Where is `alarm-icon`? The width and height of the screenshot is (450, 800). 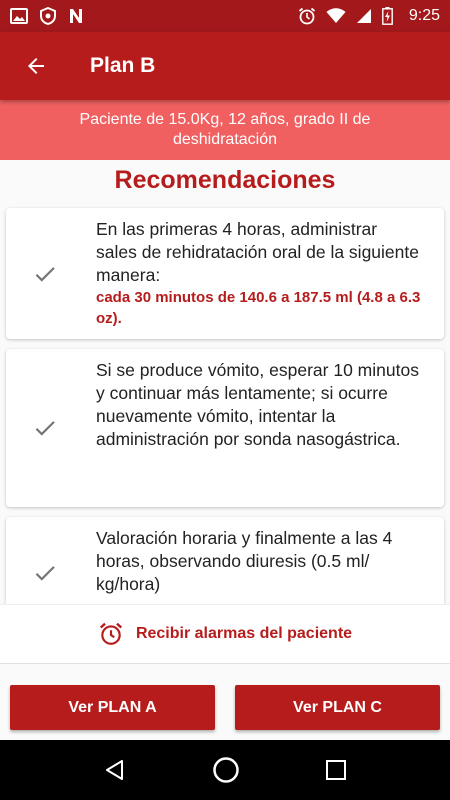
alarm-icon is located at coordinates (306, 16).